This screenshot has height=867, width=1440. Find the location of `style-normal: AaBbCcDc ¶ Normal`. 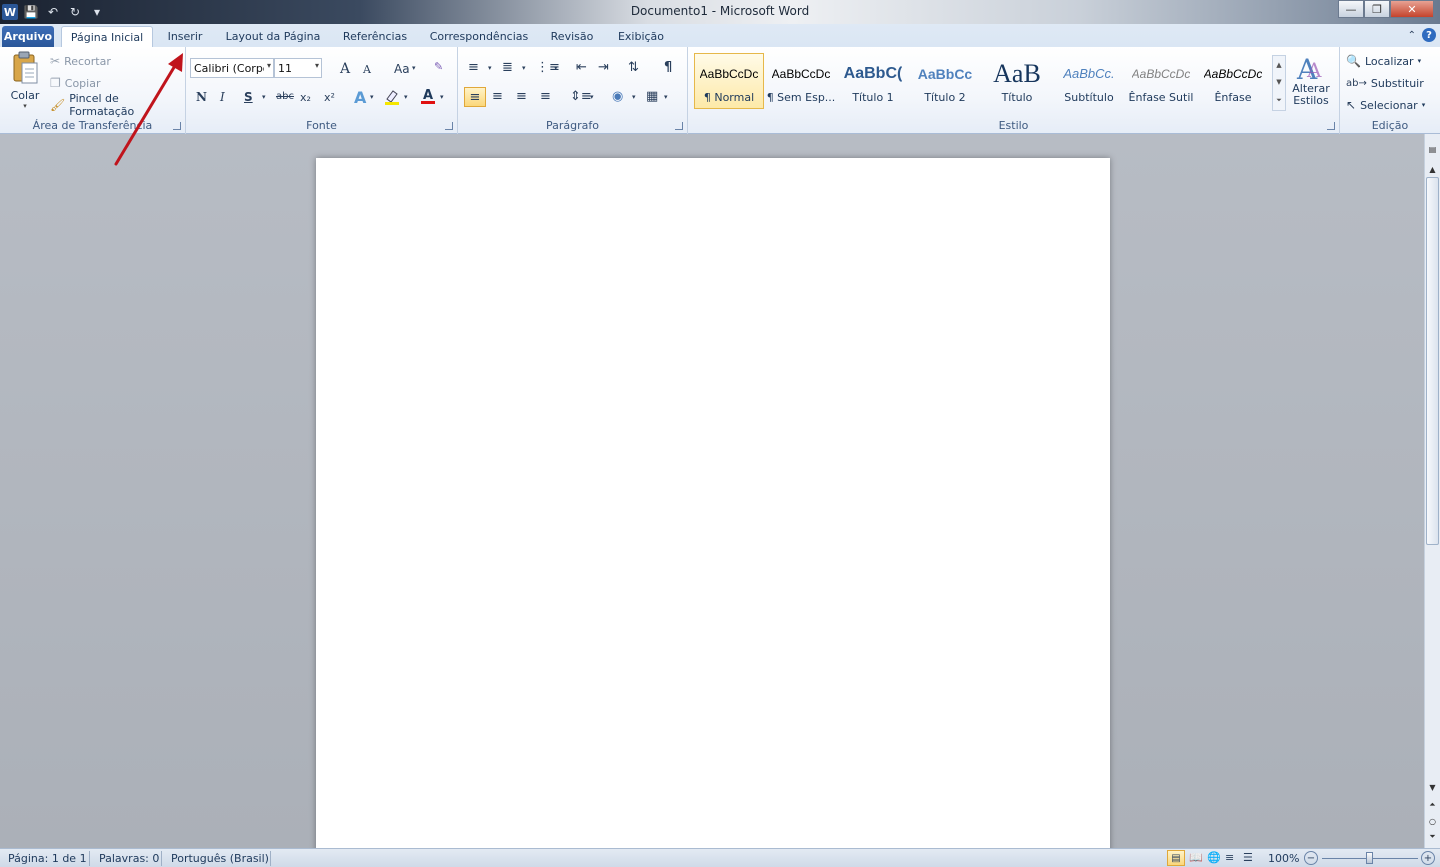

style-normal: AaBbCcDc ¶ Normal is located at coordinates (729, 81).